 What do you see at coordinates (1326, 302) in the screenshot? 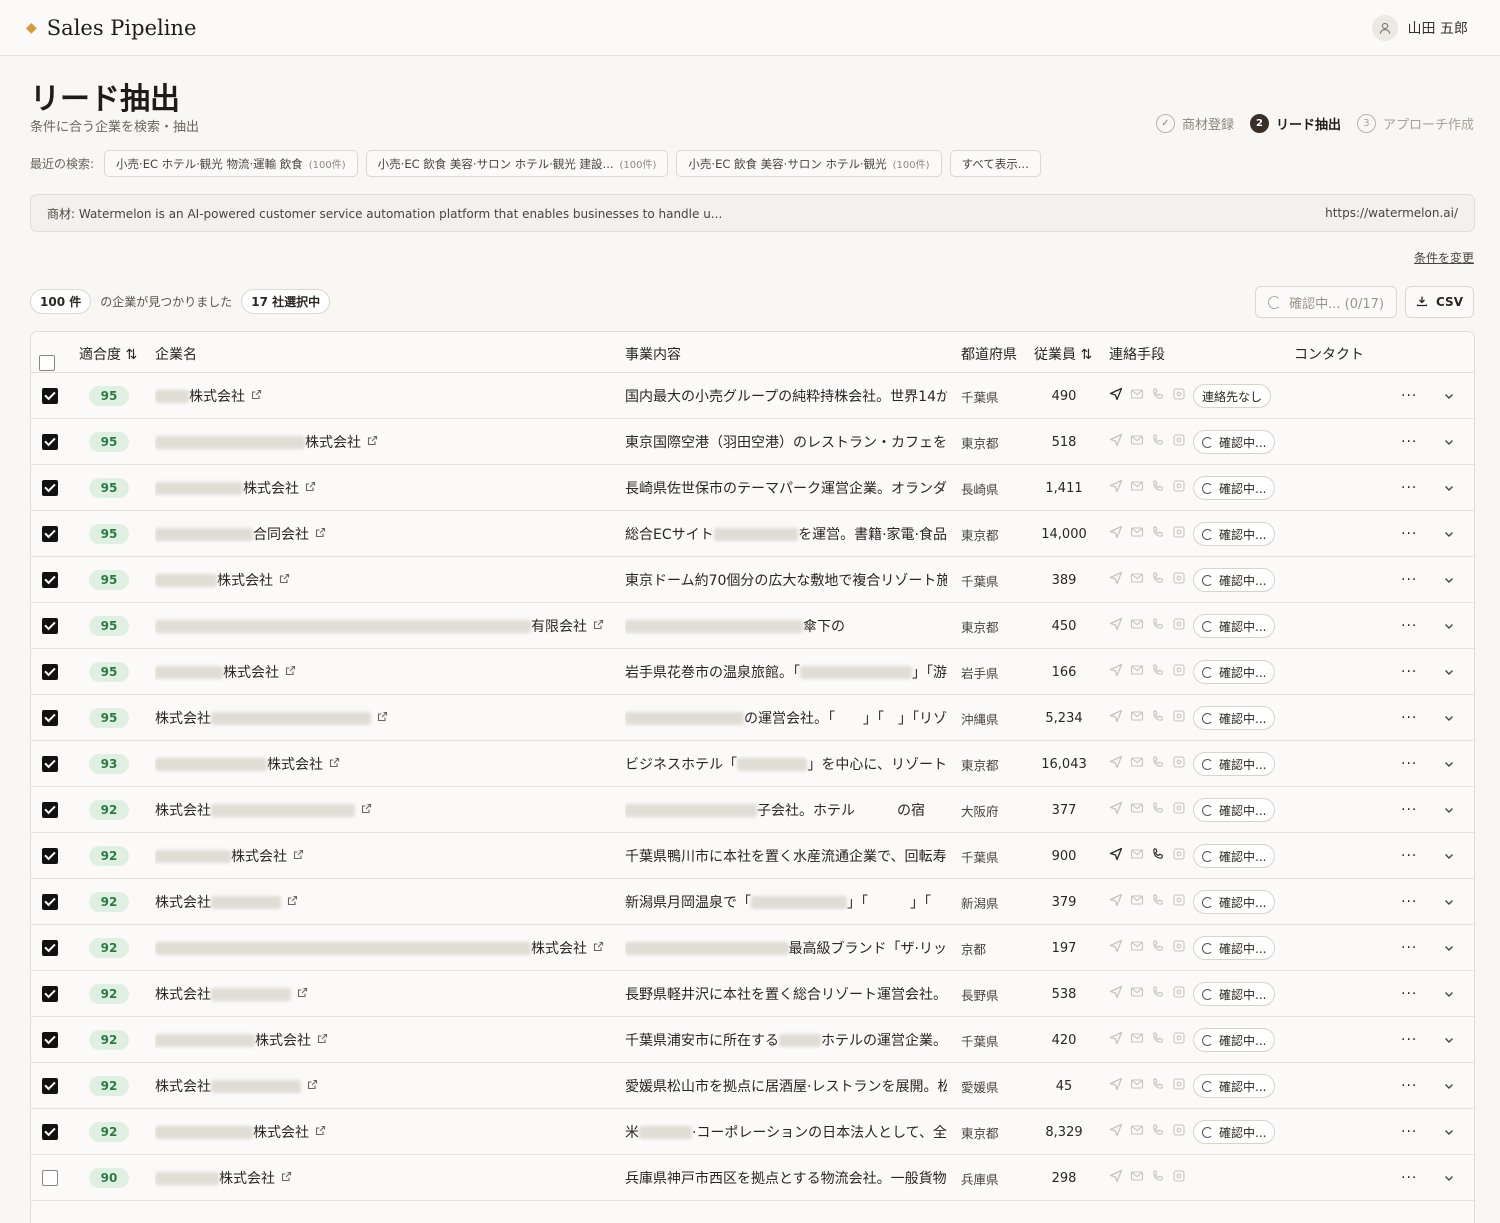
I see `checking-button: 確認中... (0/17)` at bounding box center [1326, 302].